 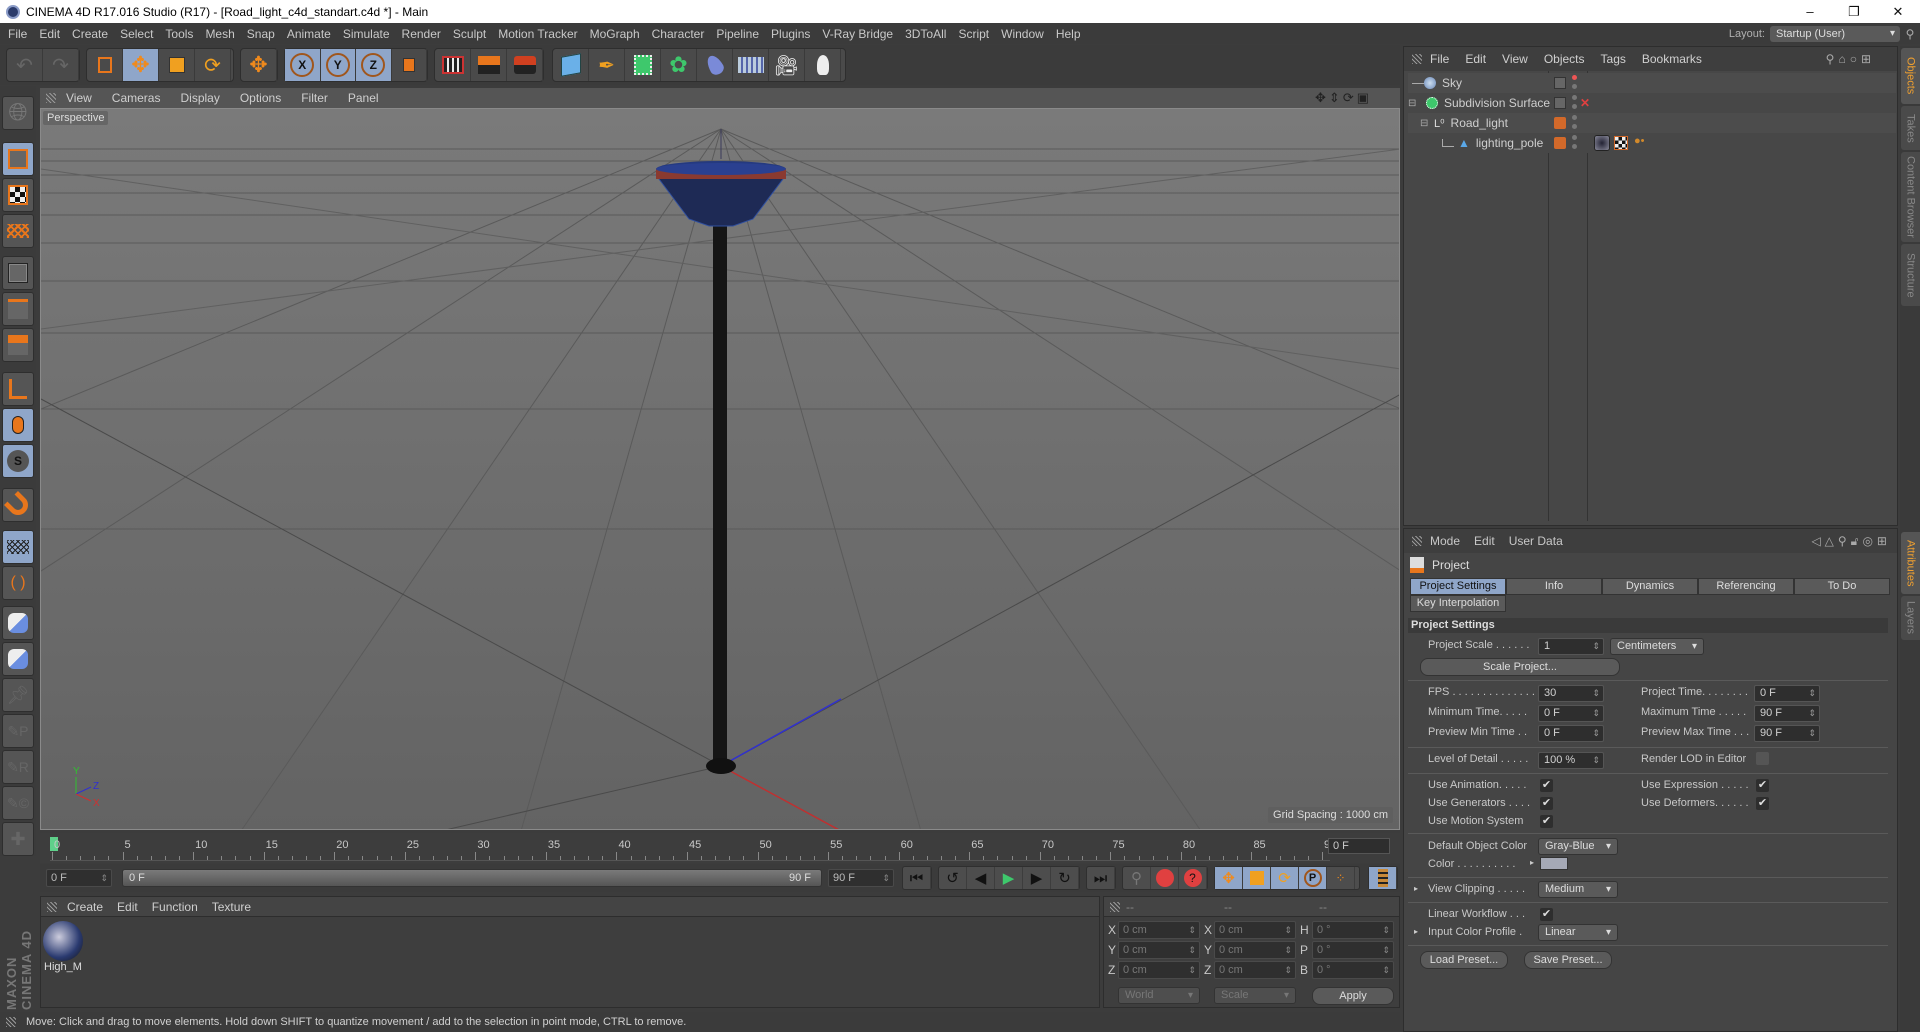 What do you see at coordinates (18, 231) in the screenshot?
I see `workplane-mode-icon` at bounding box center [18, 231].